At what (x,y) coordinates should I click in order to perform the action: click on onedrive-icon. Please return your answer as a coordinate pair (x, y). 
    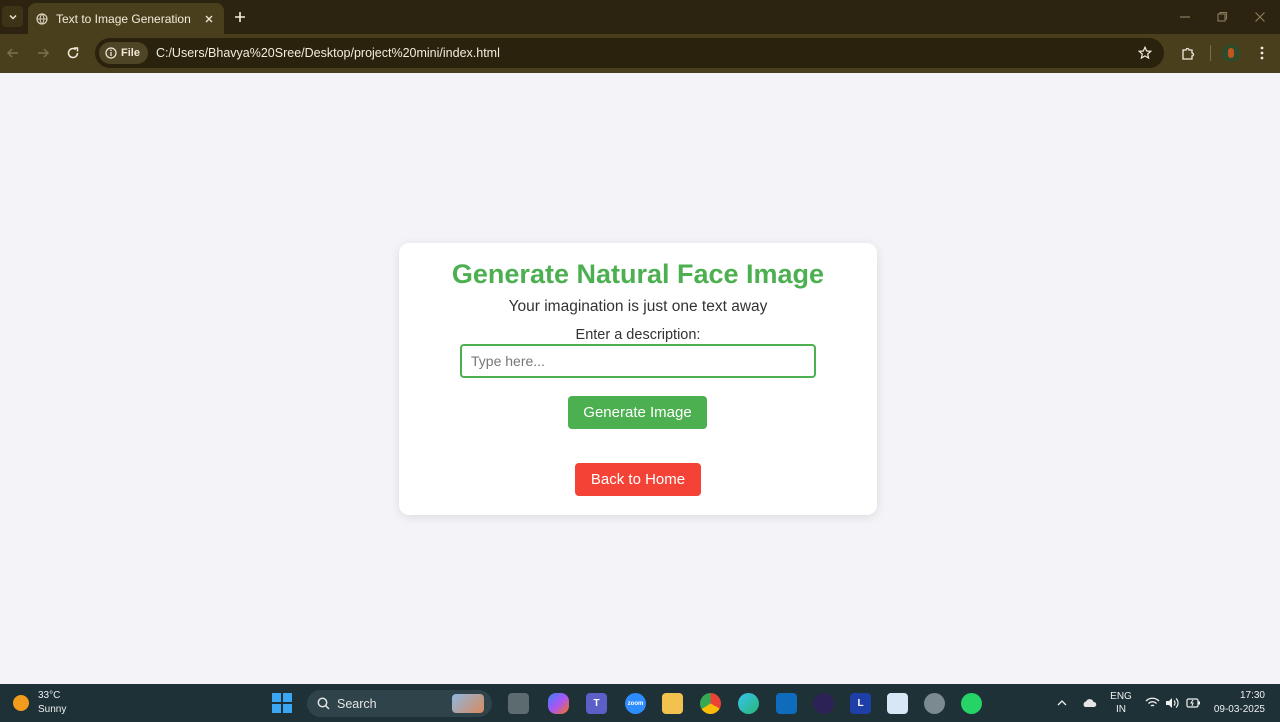
    Looking at the image, I should click on (1089, 703).